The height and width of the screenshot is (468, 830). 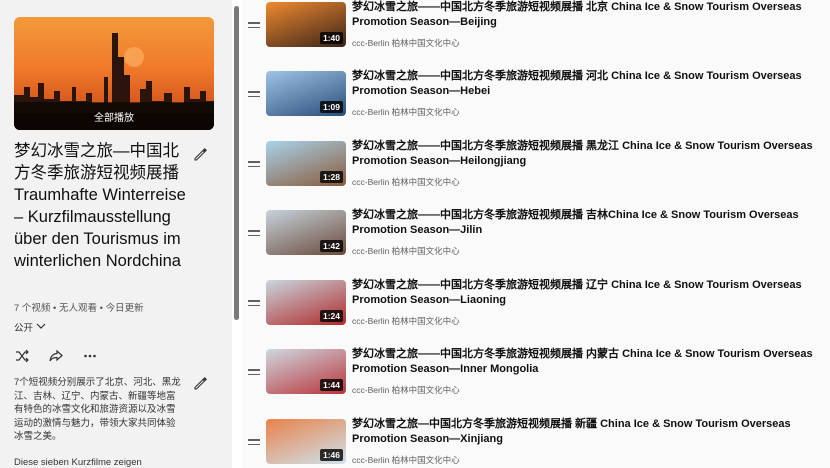 What do you see at coordinates (331, 316) in the screenshot?
I see `video-duration-badge: 1:24` at bounding box center [331, 316].